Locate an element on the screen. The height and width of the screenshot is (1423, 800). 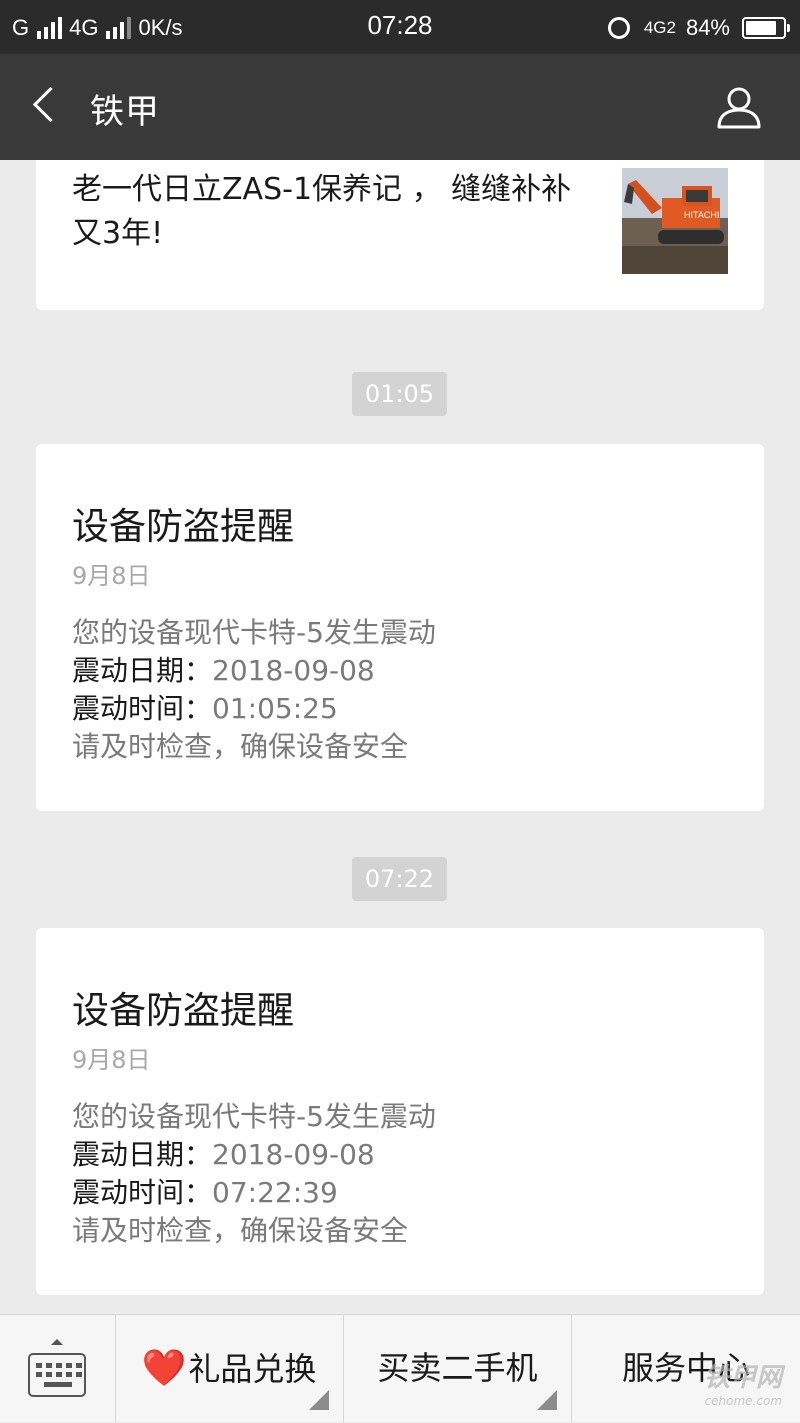
profile-button is located at coordinates (739, 107).